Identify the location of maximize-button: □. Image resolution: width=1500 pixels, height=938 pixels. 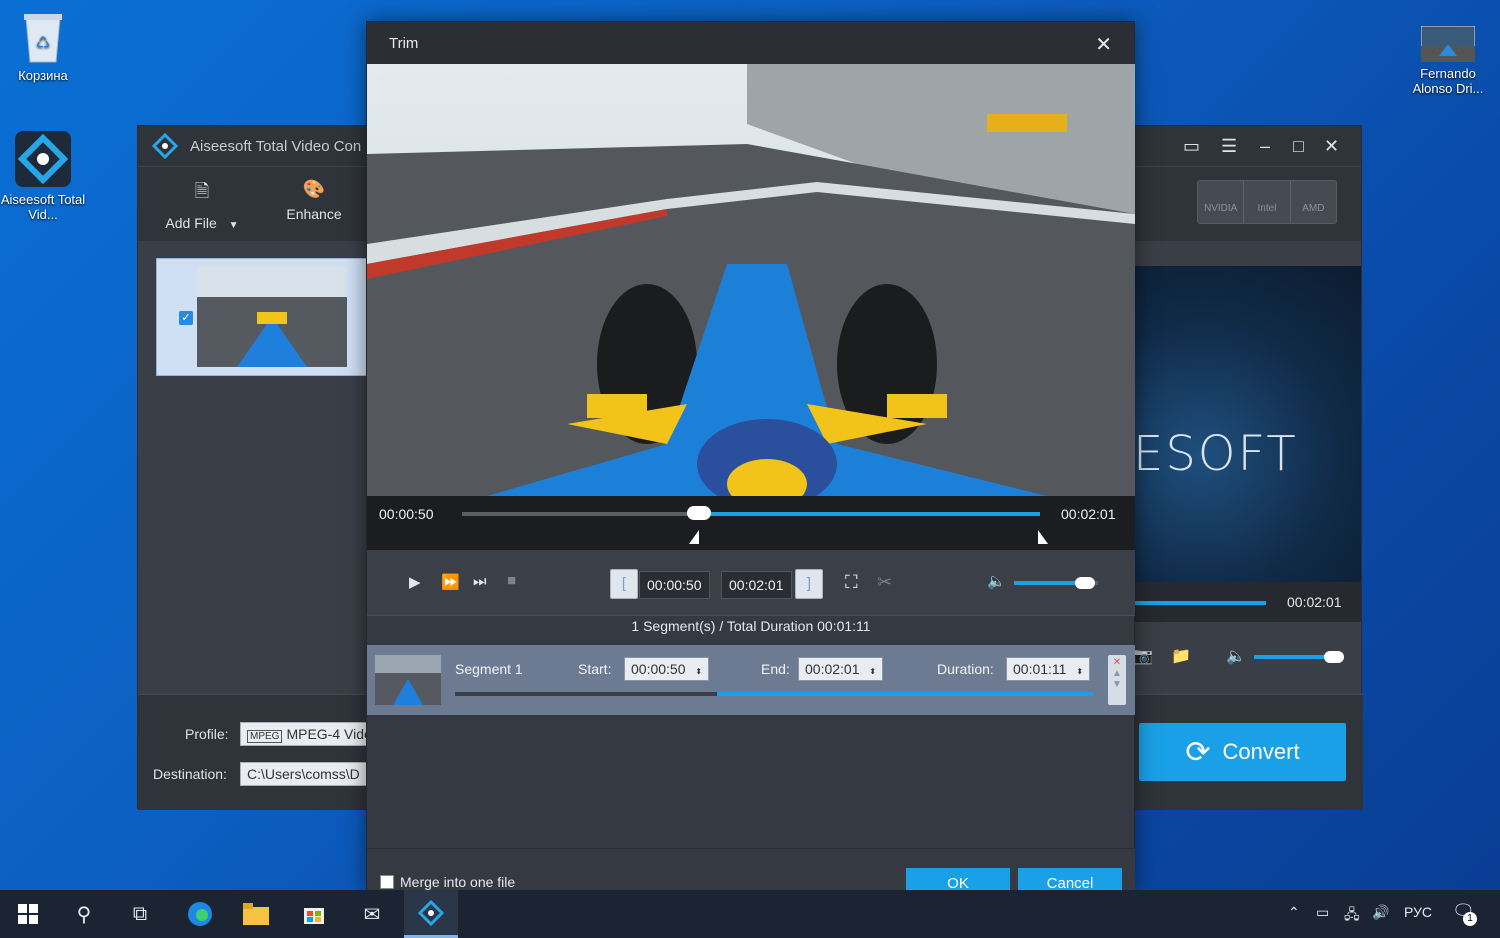
(1298, 146).